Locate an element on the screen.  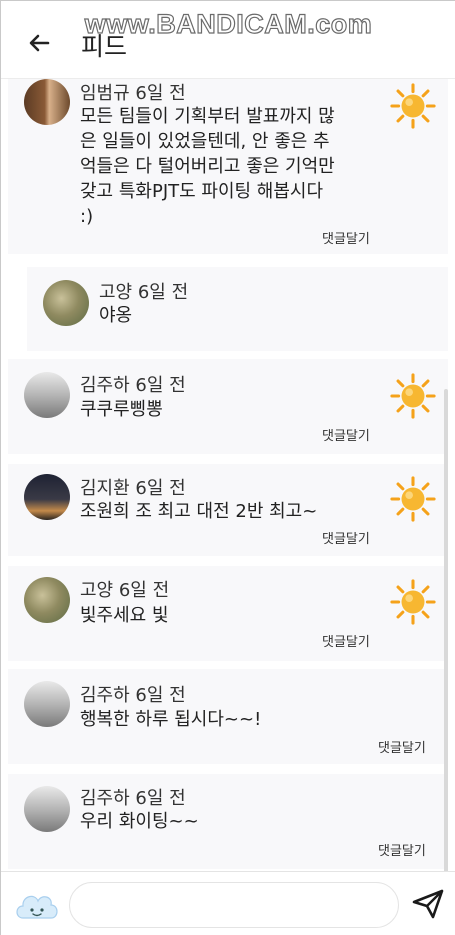
comment-text: 빛주세요 빛 is located at coordinates (124, 615).